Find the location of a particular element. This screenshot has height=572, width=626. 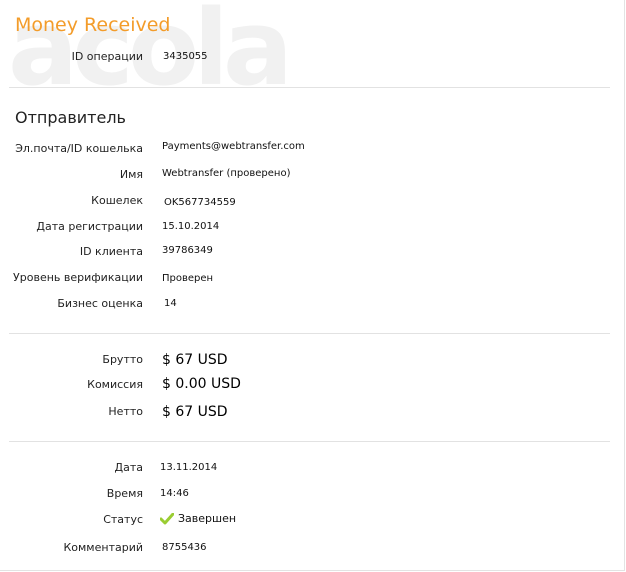

operation-id-value: 3435055 is located at coordinates (185, 56).